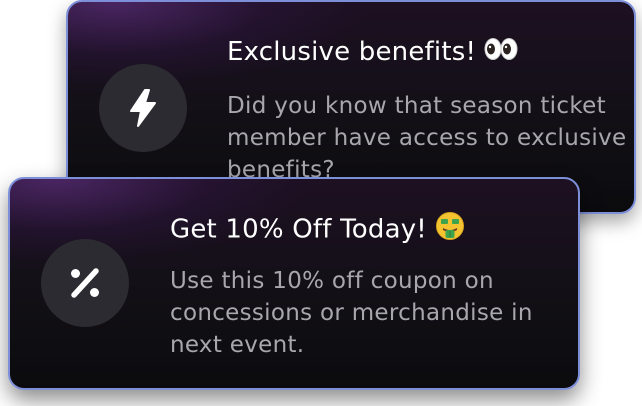  I want to click on notification-title-text: Get 10% Off Today!, so click(298, 229).